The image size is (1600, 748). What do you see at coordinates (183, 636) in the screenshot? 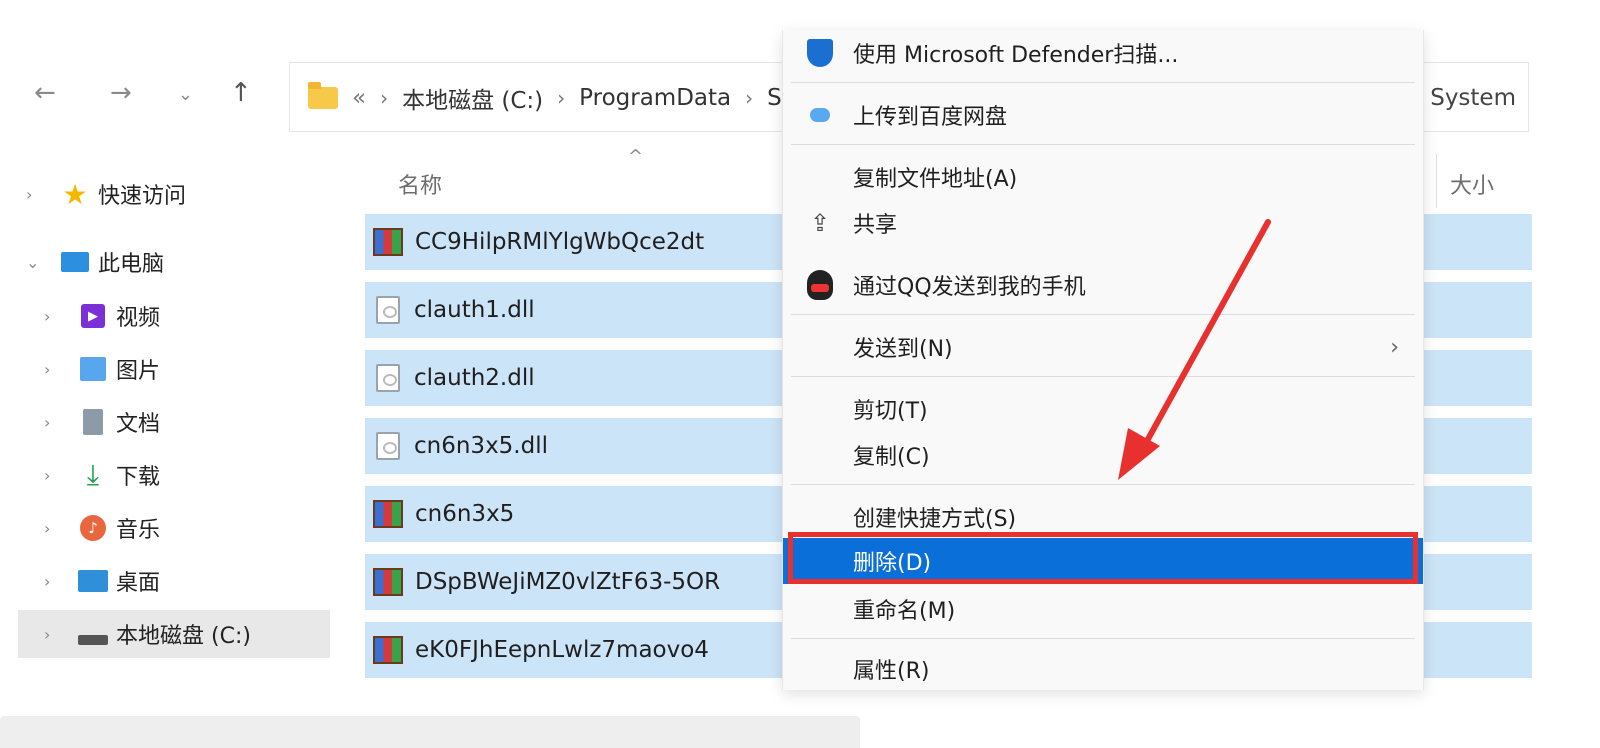
I see `sidebar-item-label: 本地磁盘 (C:)` at bounding box center [183, 636].